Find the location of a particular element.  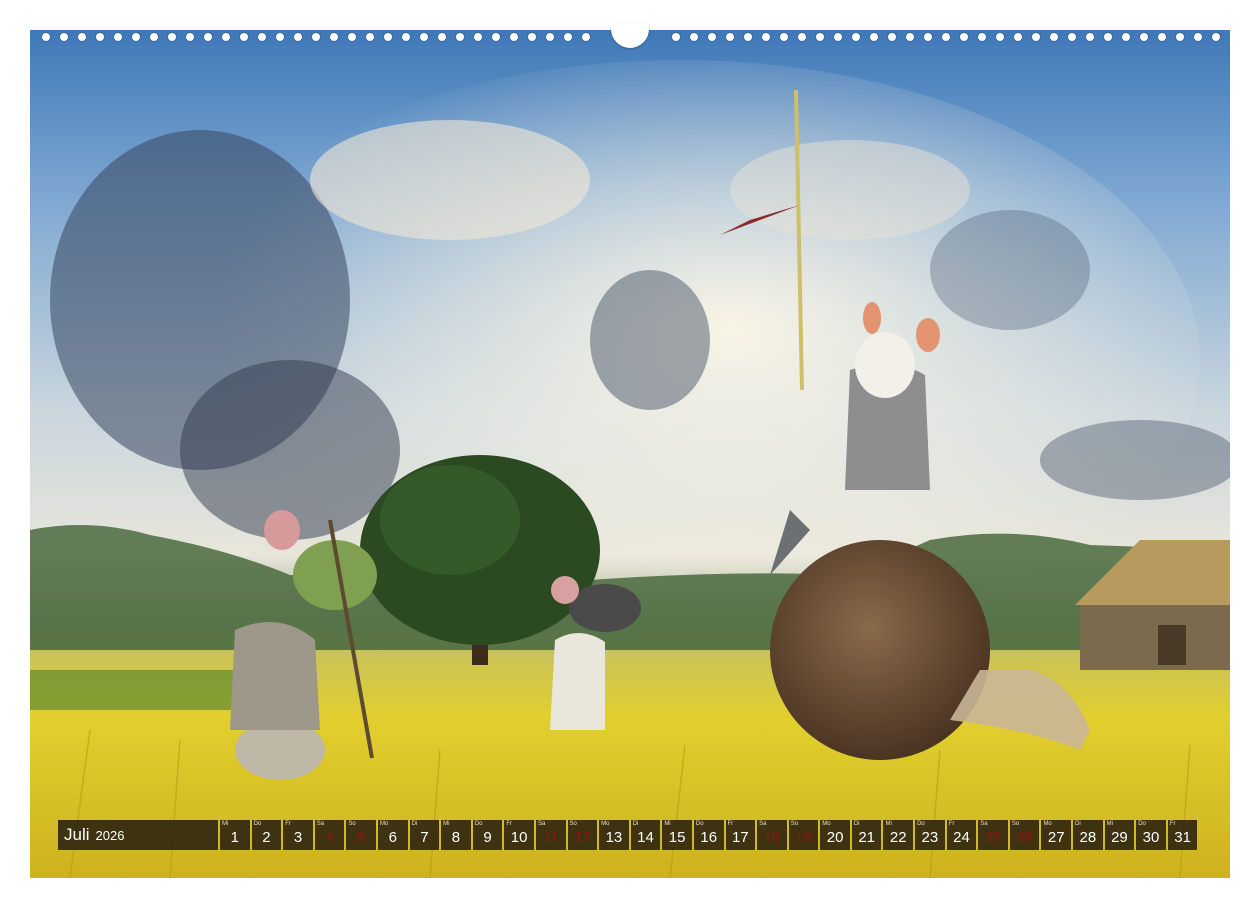

calendar-day-number: 27 is located at coordinates (1056, 837).